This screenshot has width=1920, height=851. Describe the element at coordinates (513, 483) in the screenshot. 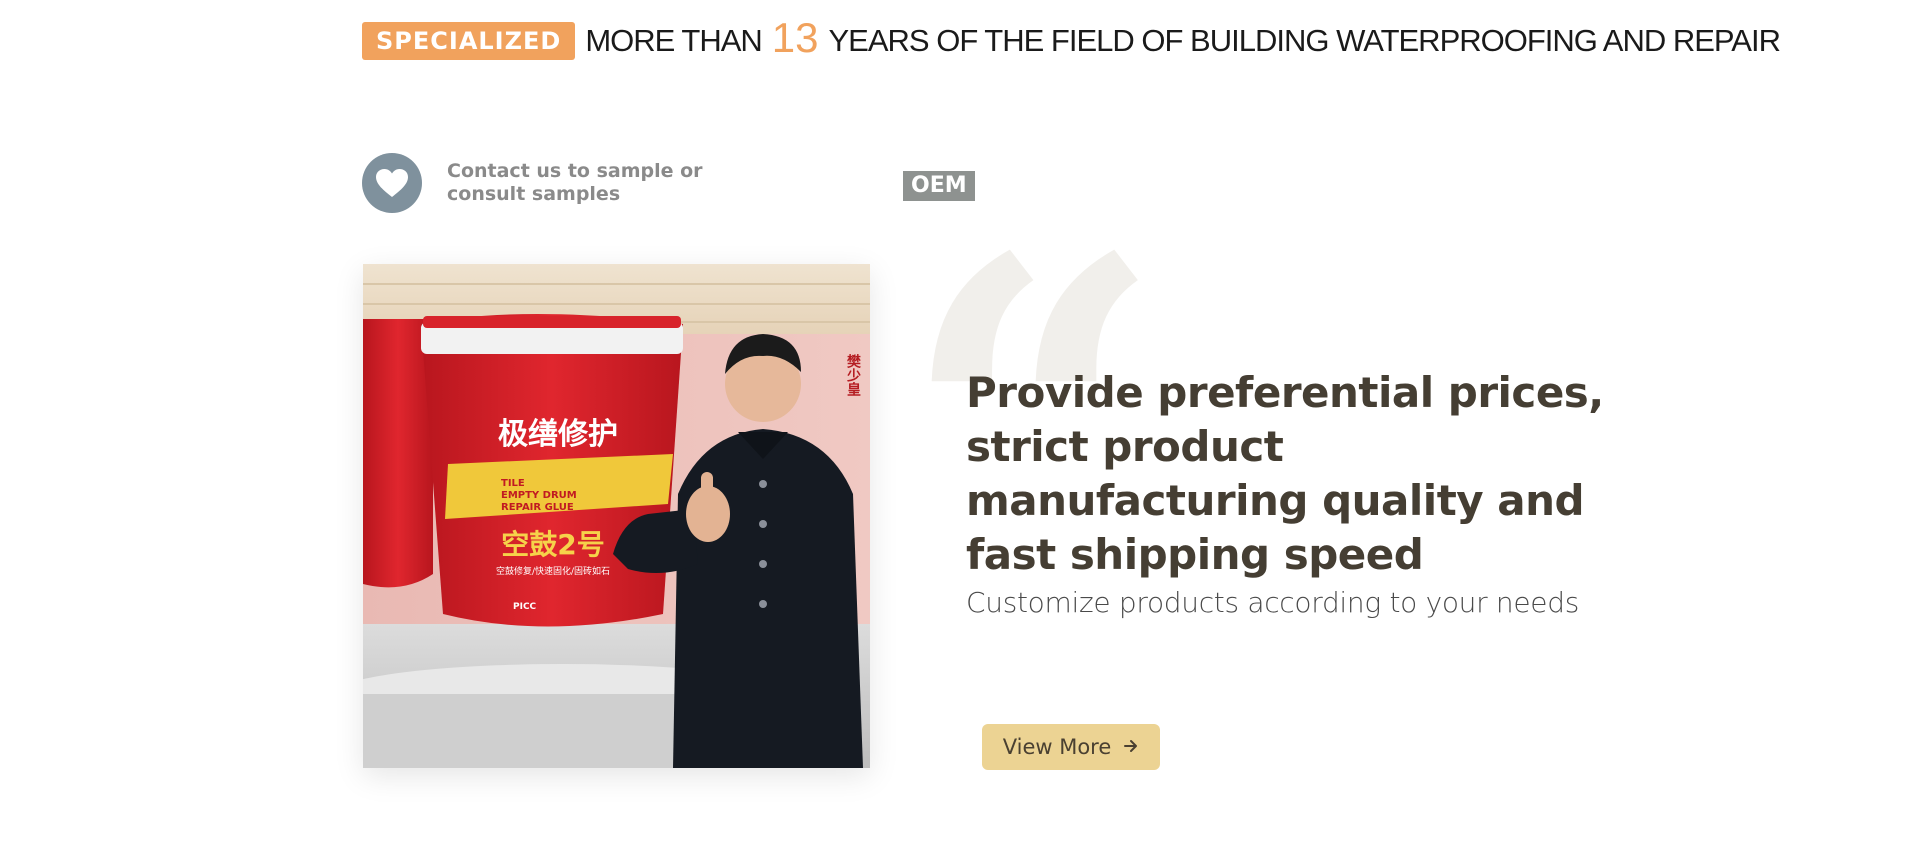

I see `svg-text: TILE` at that location.